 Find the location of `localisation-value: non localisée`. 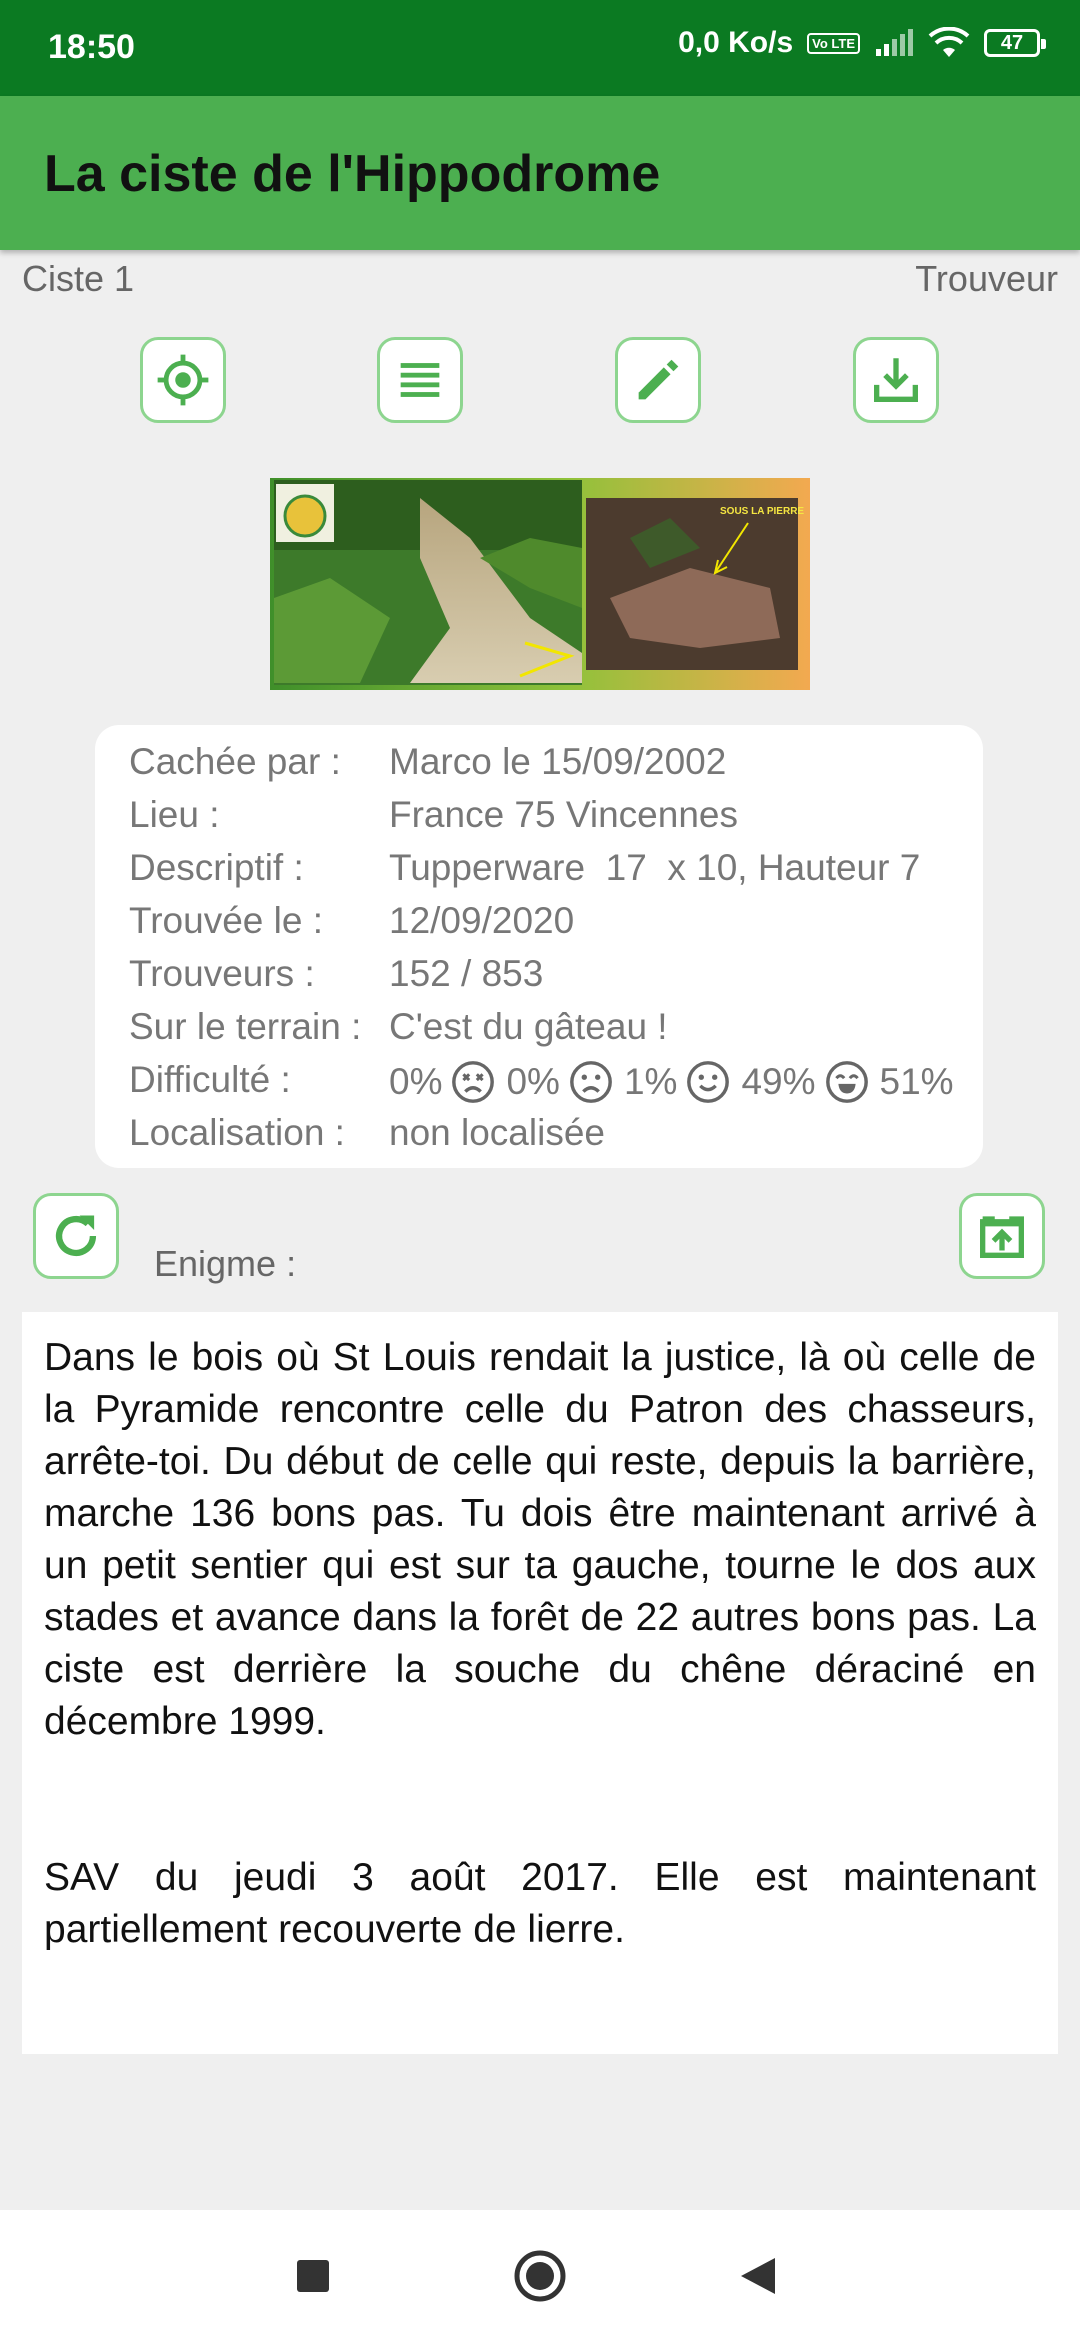

localisation-value: non localisée is located at coordinates (497, 1132).